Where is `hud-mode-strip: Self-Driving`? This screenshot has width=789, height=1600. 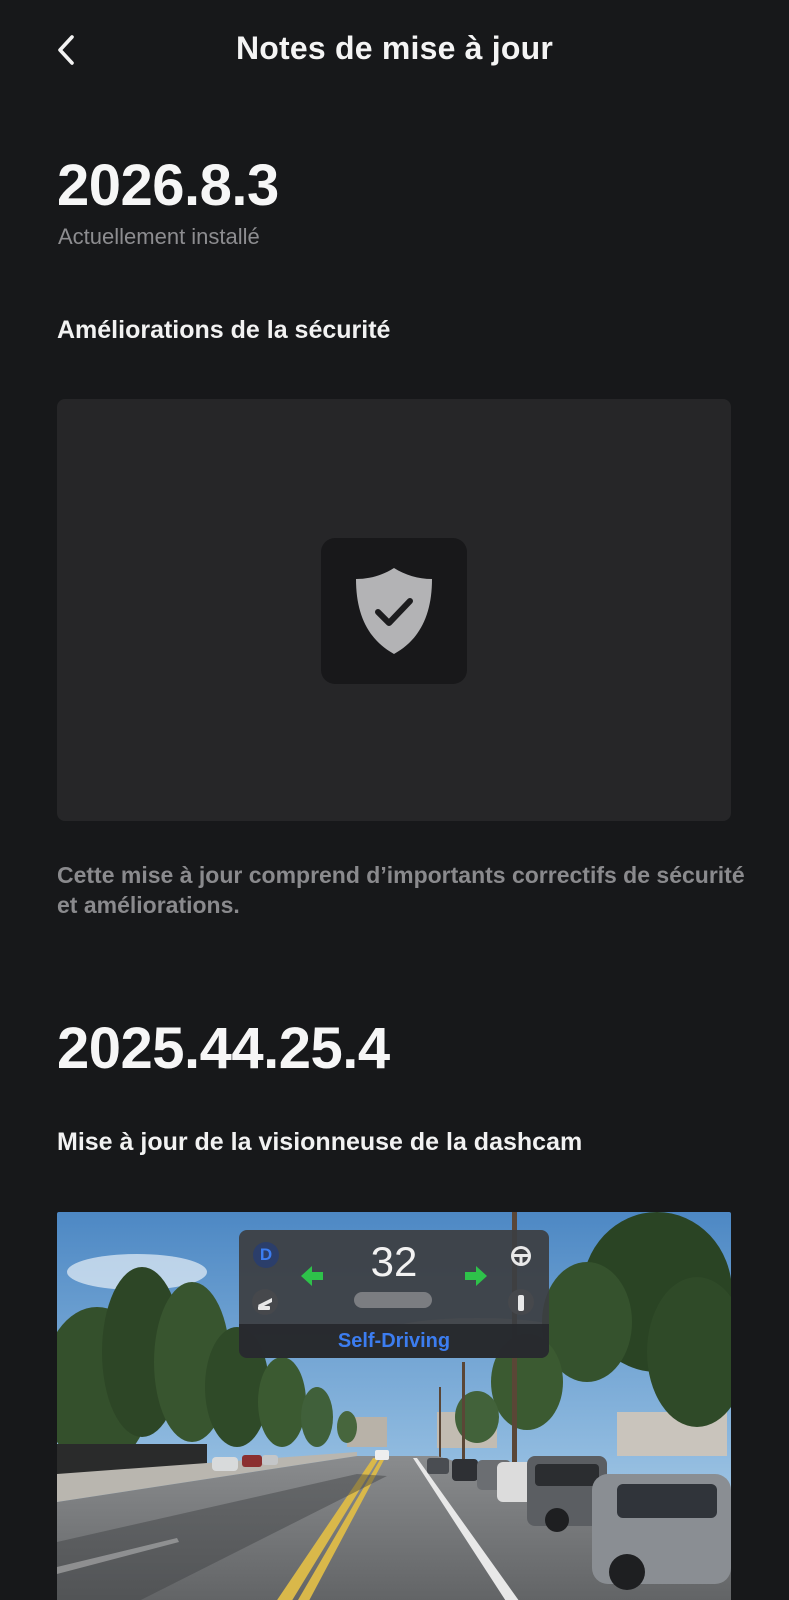
hud-mode-strip: Self-Driving is located at coordinates (394, 1341).